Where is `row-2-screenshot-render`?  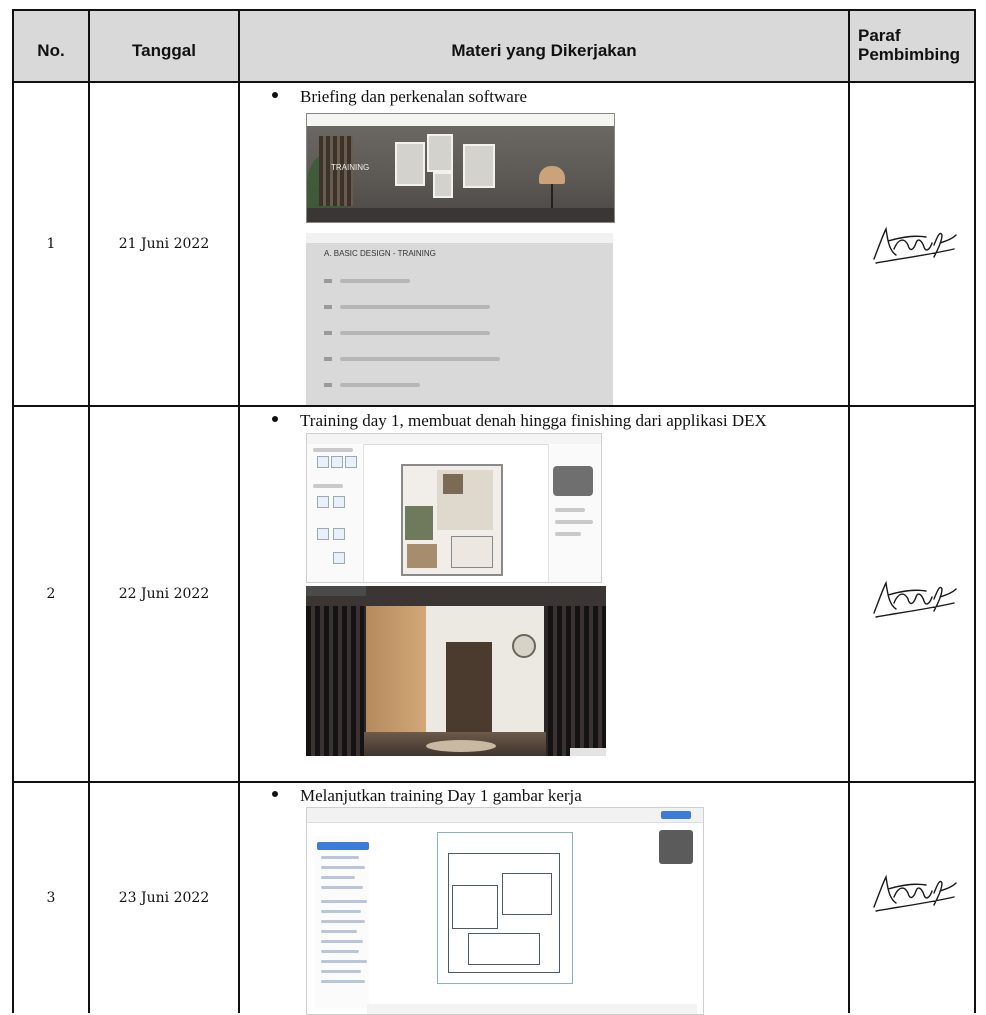 row-2-screenshot-render is located at coordinates (456, 671).